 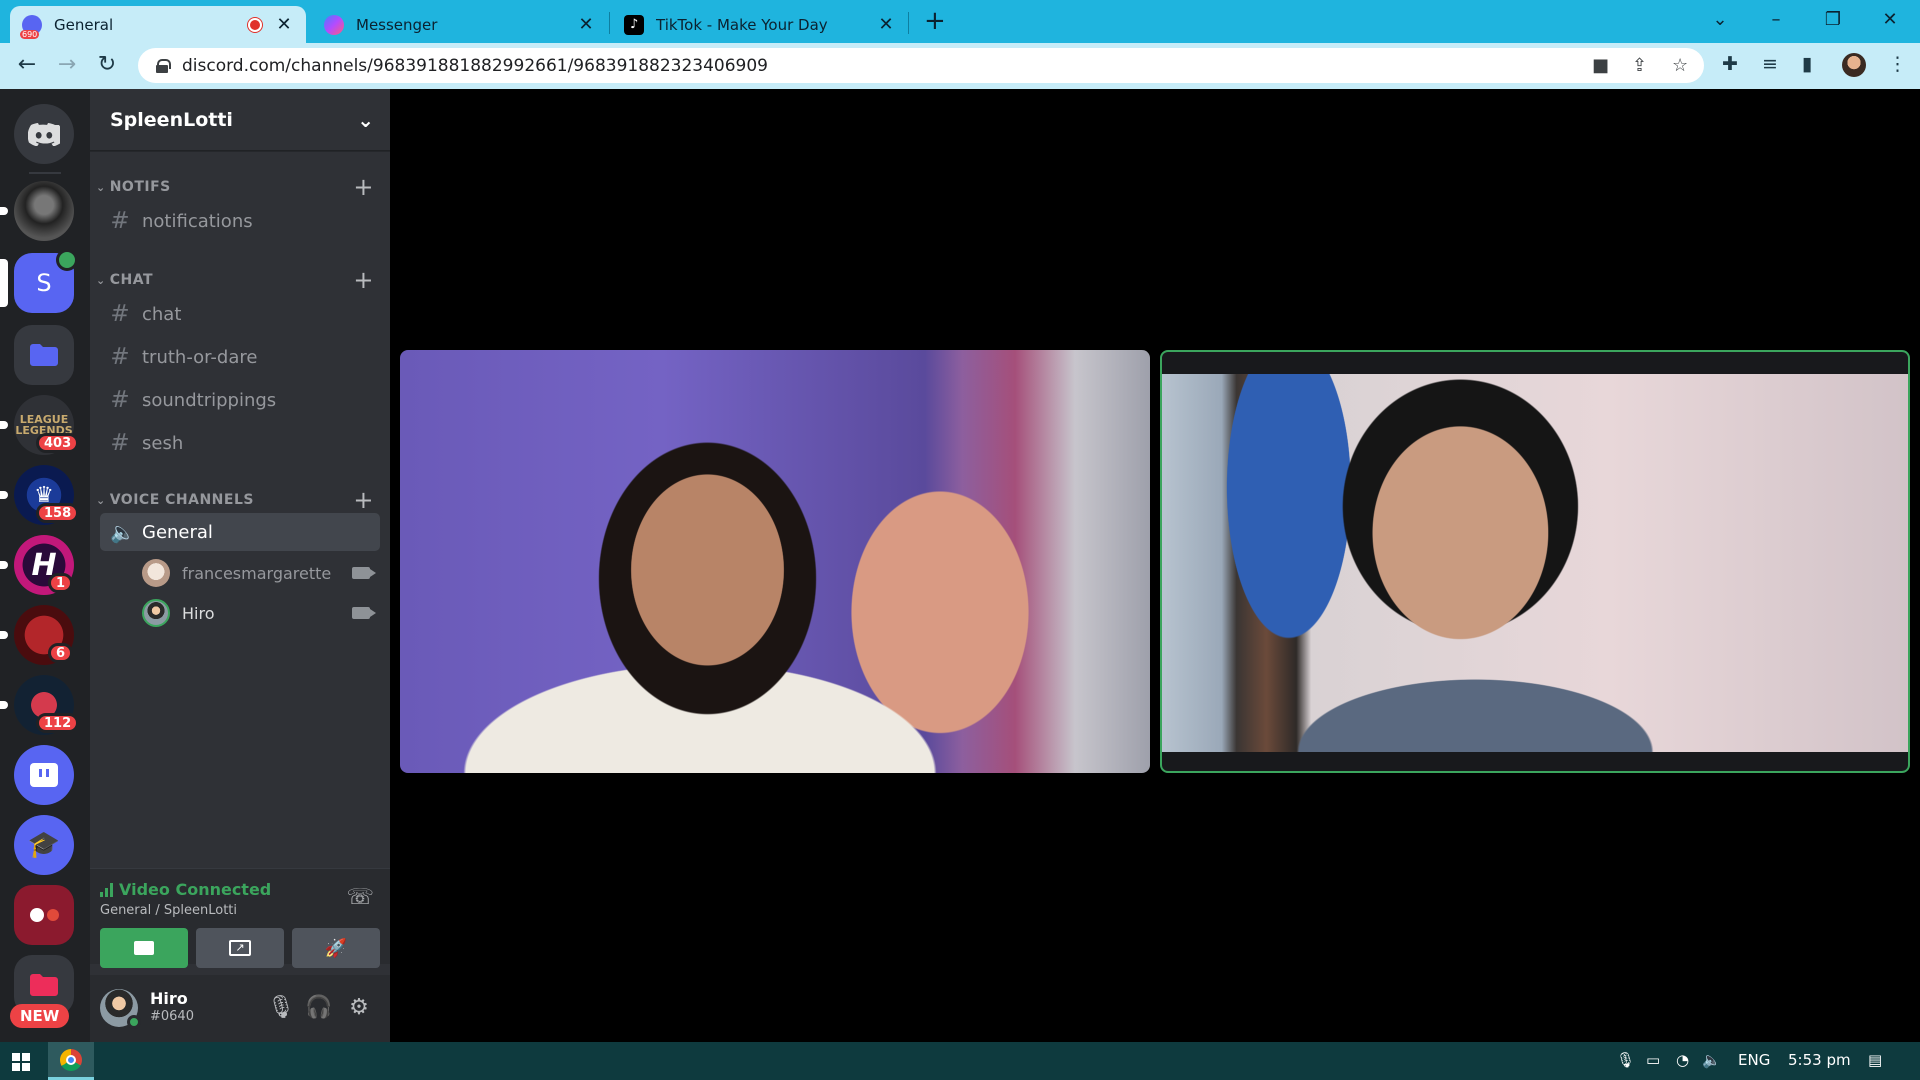 What do you see at coordinates (359, 1007) in the screenshot?
I see `gear-icon: ⚙` at bounding box center [359, 1007].